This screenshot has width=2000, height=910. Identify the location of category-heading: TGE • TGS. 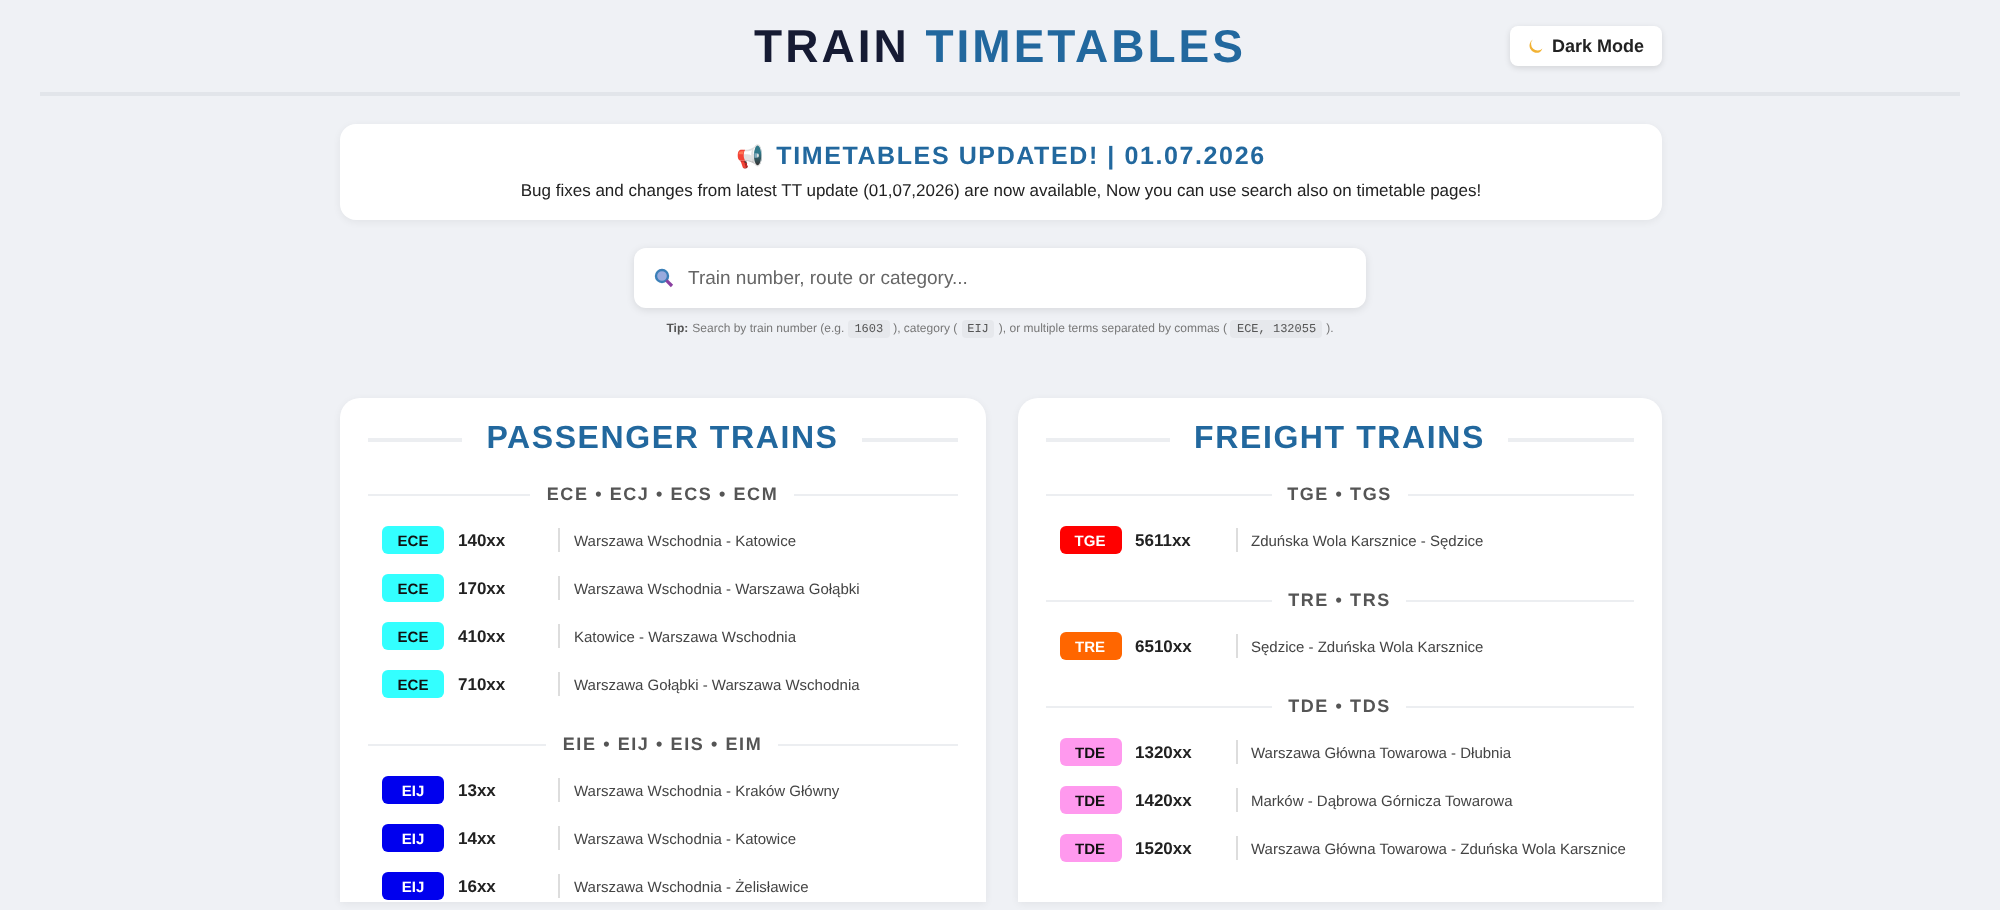
(1339, 494).